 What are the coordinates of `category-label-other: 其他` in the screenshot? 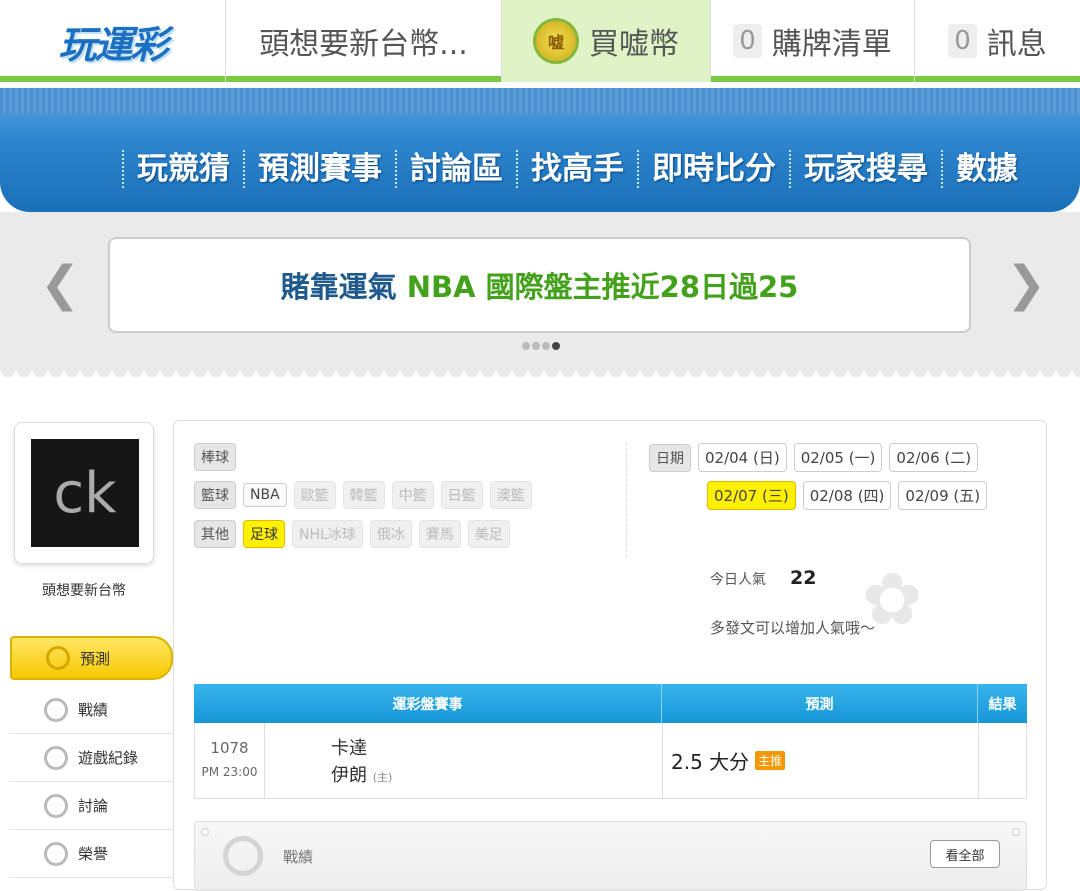 It's located at (215, 534).